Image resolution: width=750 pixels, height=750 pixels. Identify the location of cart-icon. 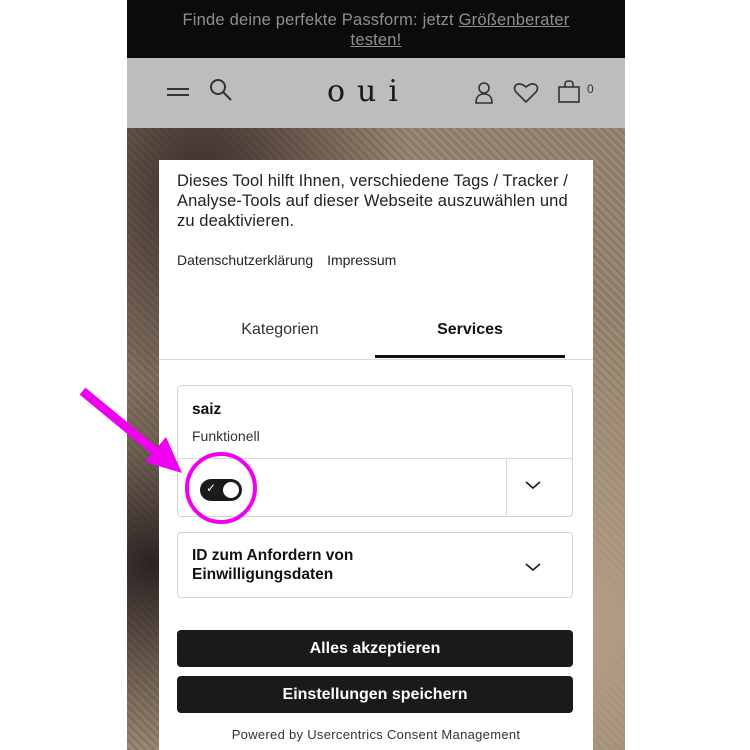
(569, 92).